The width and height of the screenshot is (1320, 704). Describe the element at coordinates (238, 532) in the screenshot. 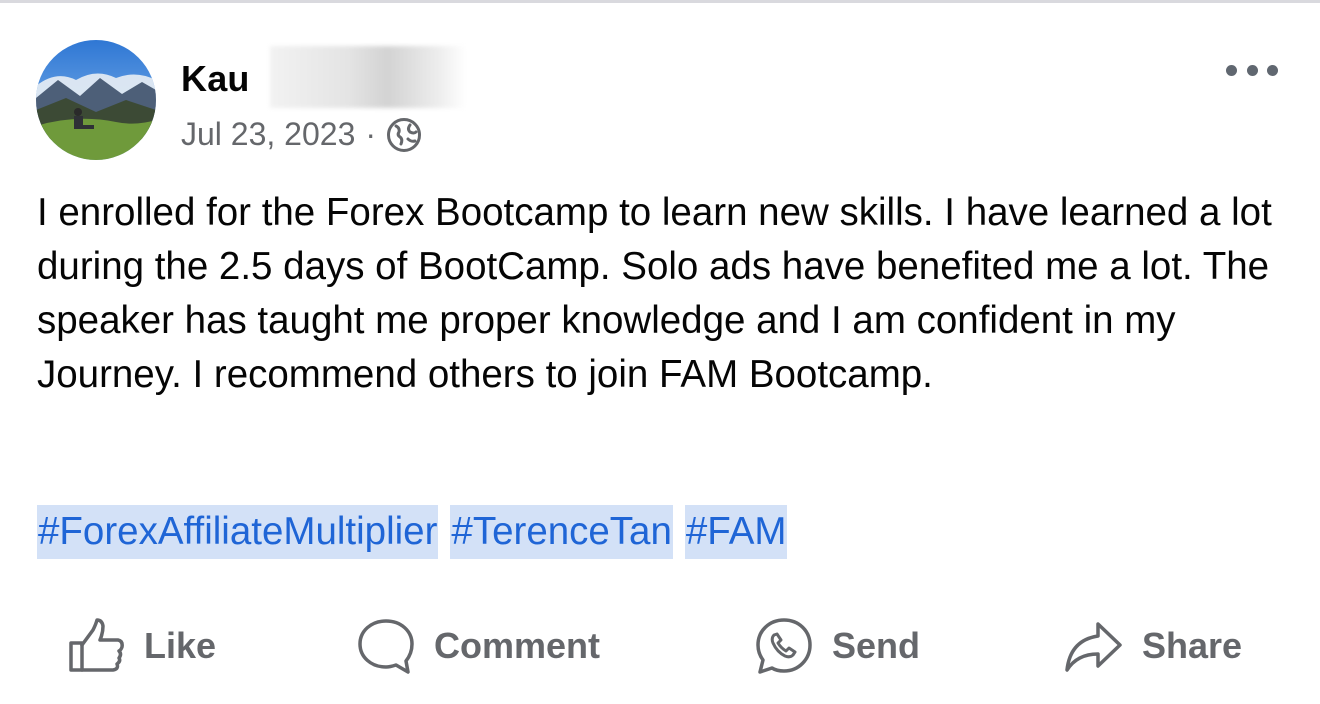

I see `hashtag-link: #ForexAffiliateMultiplier` at that location.